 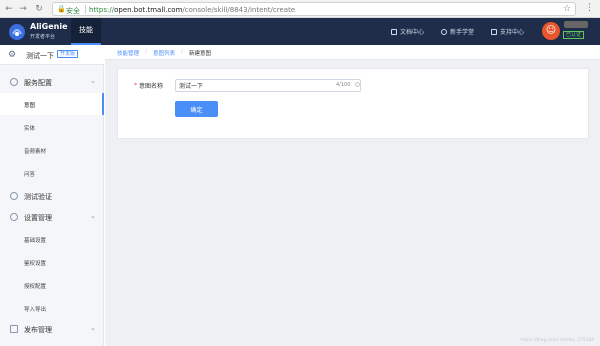 I want to click on breadcrumb-intent-list: 意图列表, so click(x=164, y=53).